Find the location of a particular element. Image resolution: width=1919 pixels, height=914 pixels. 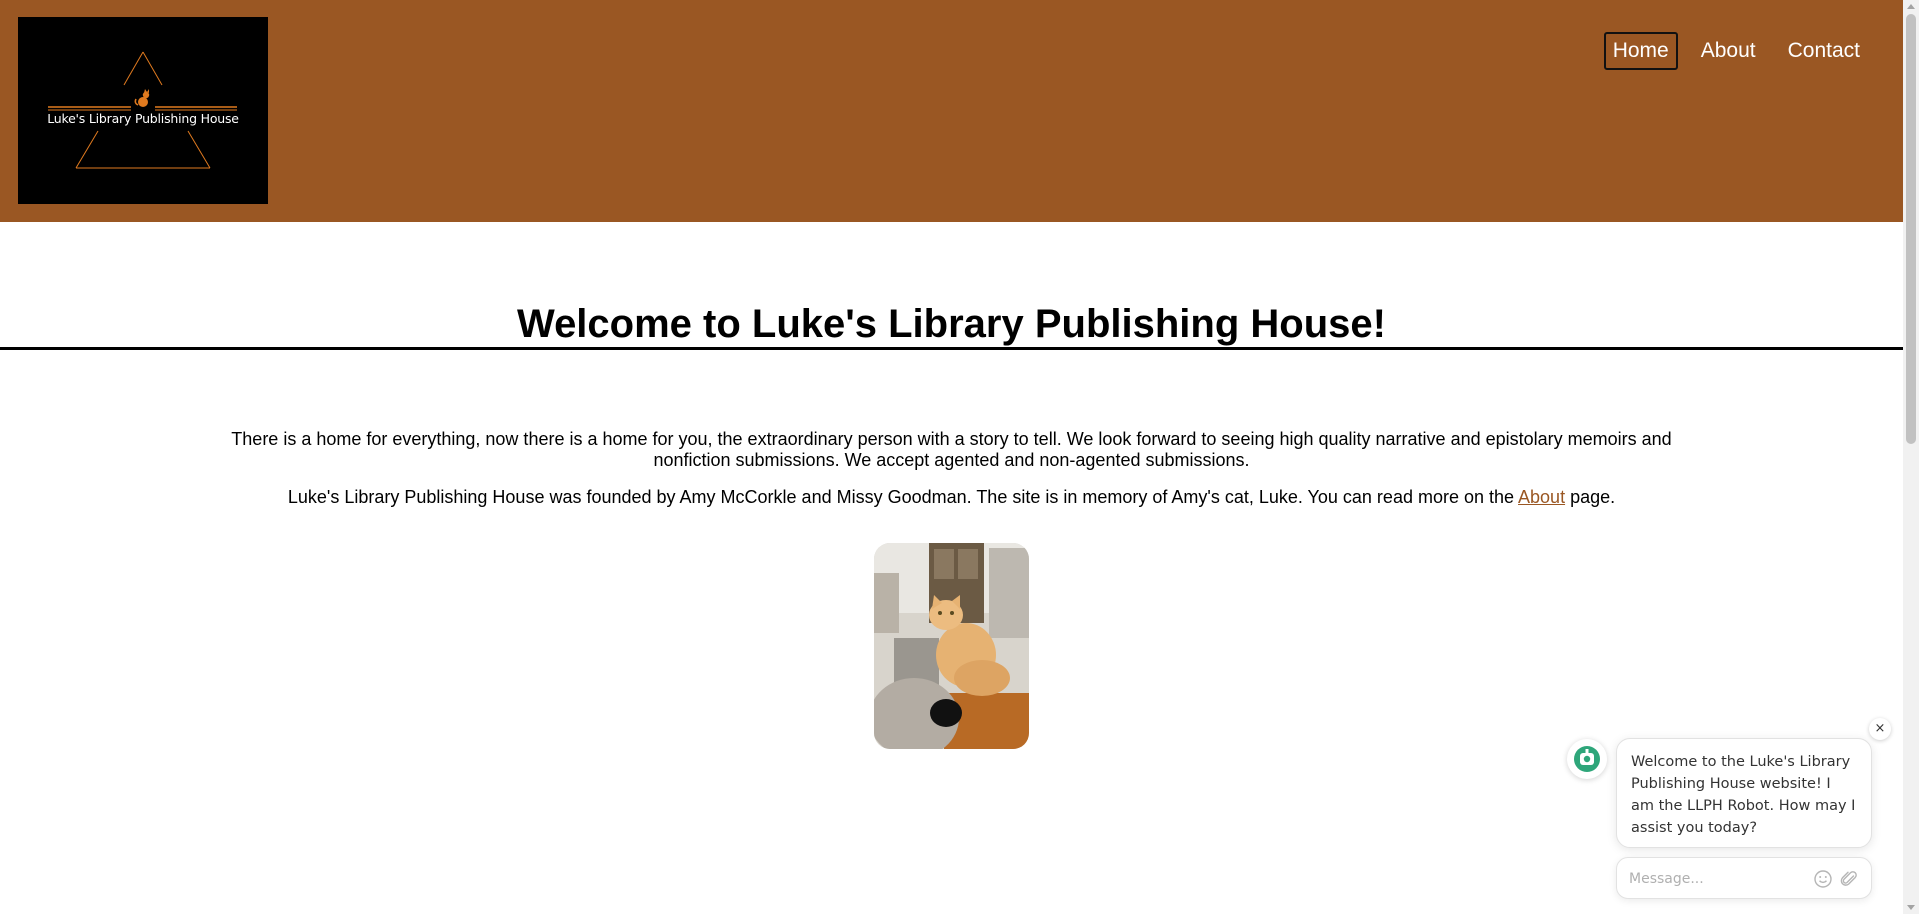

chat-close-button: × is located at coordinates (1880, 729).